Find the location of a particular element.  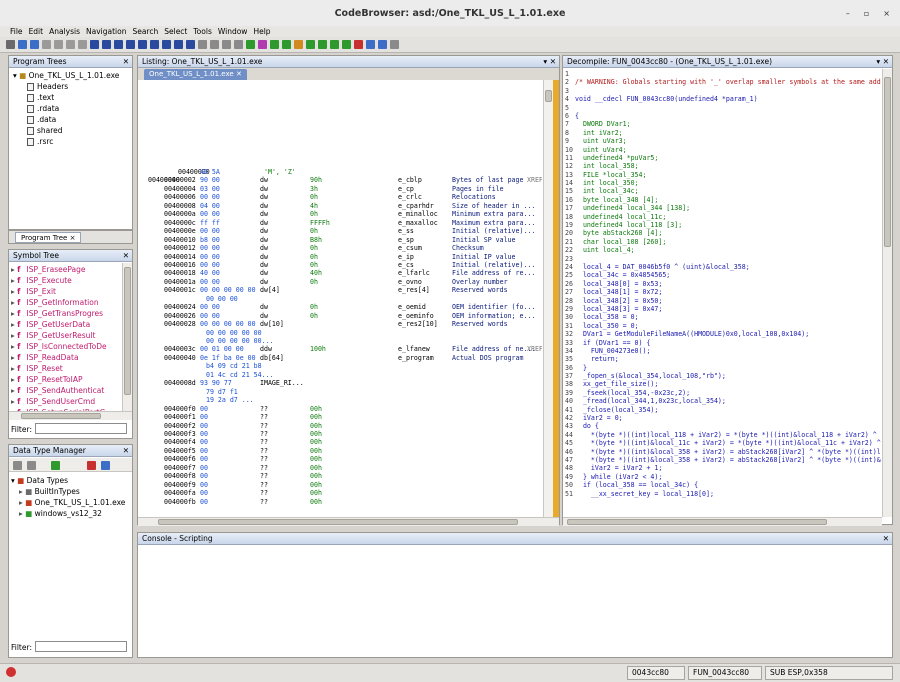

listing-row: 004000f6 00?? 00h is located at coordinates (330, 459).